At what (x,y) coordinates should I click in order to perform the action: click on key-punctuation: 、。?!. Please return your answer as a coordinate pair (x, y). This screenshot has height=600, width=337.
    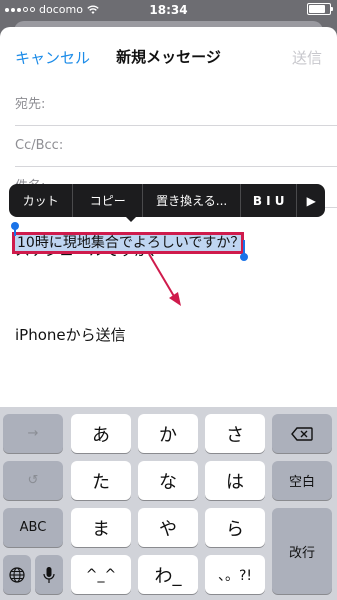
    Looking at the image, I should click on (235, 574).